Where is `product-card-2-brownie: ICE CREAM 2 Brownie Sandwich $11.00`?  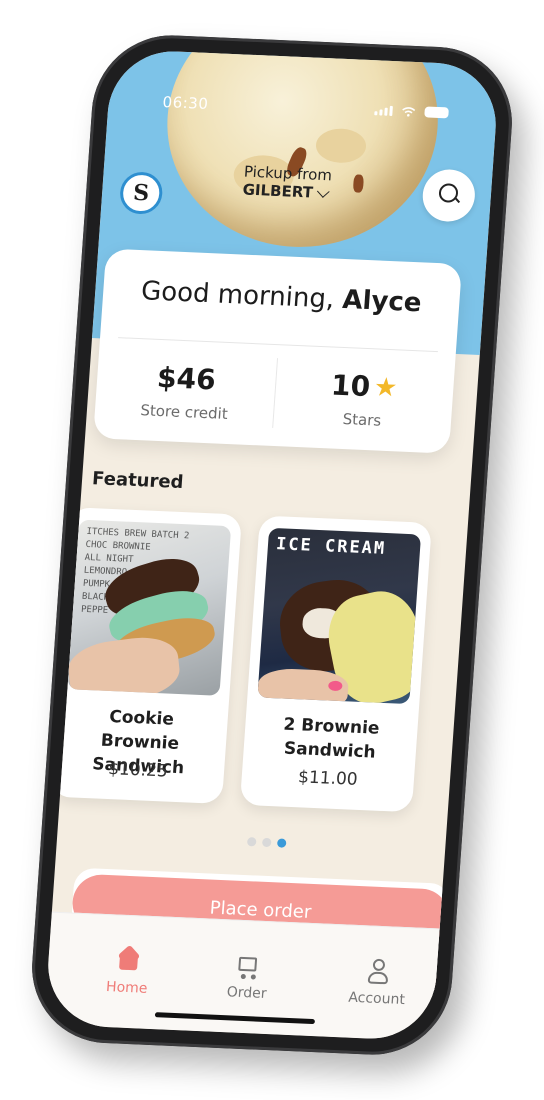 product-card-2-brownie: ICE CREAM 2 Brownie Sandwich $11.00 is located at coordinates (335, 664).